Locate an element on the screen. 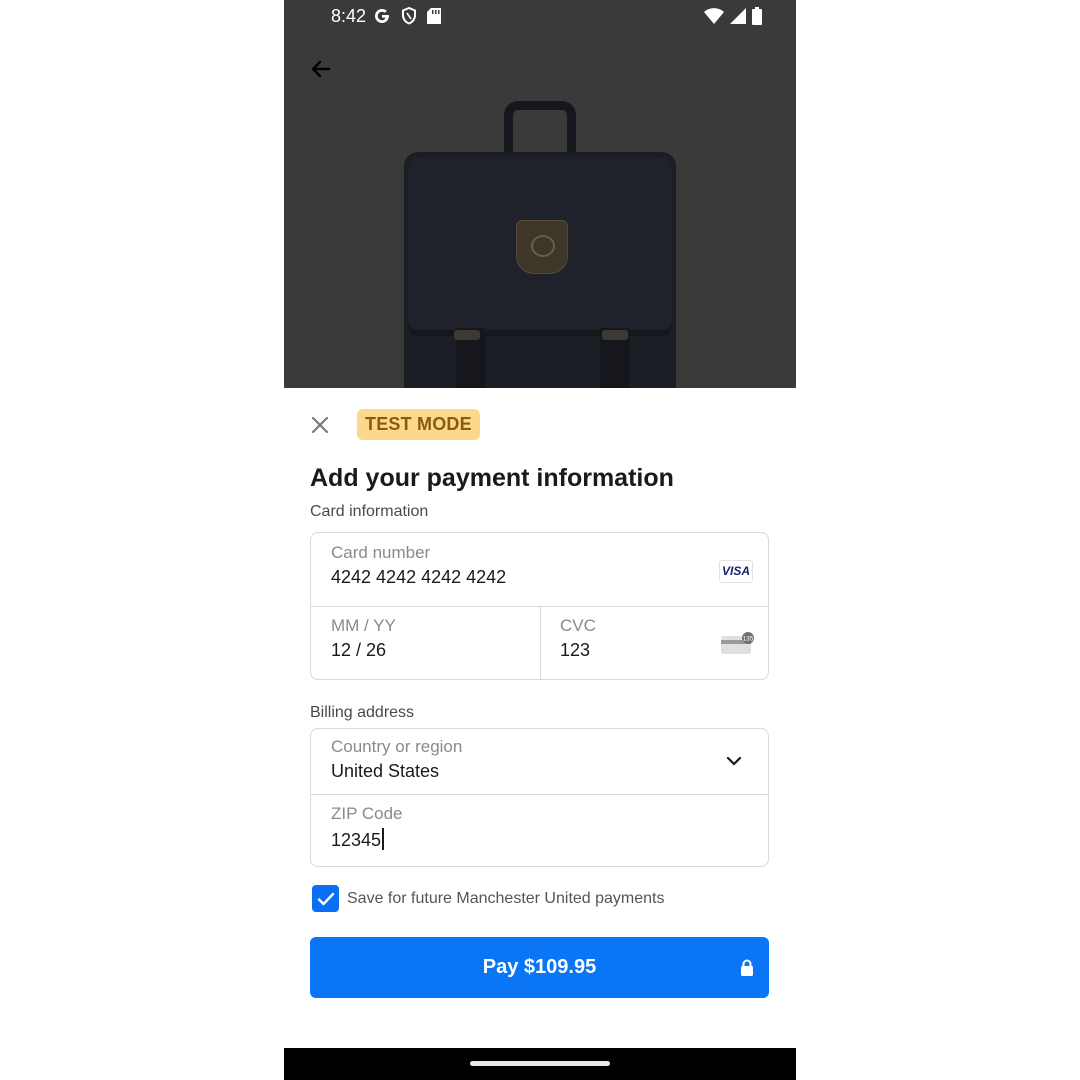  system-nav-bar is located at coordinates (540, 1064).